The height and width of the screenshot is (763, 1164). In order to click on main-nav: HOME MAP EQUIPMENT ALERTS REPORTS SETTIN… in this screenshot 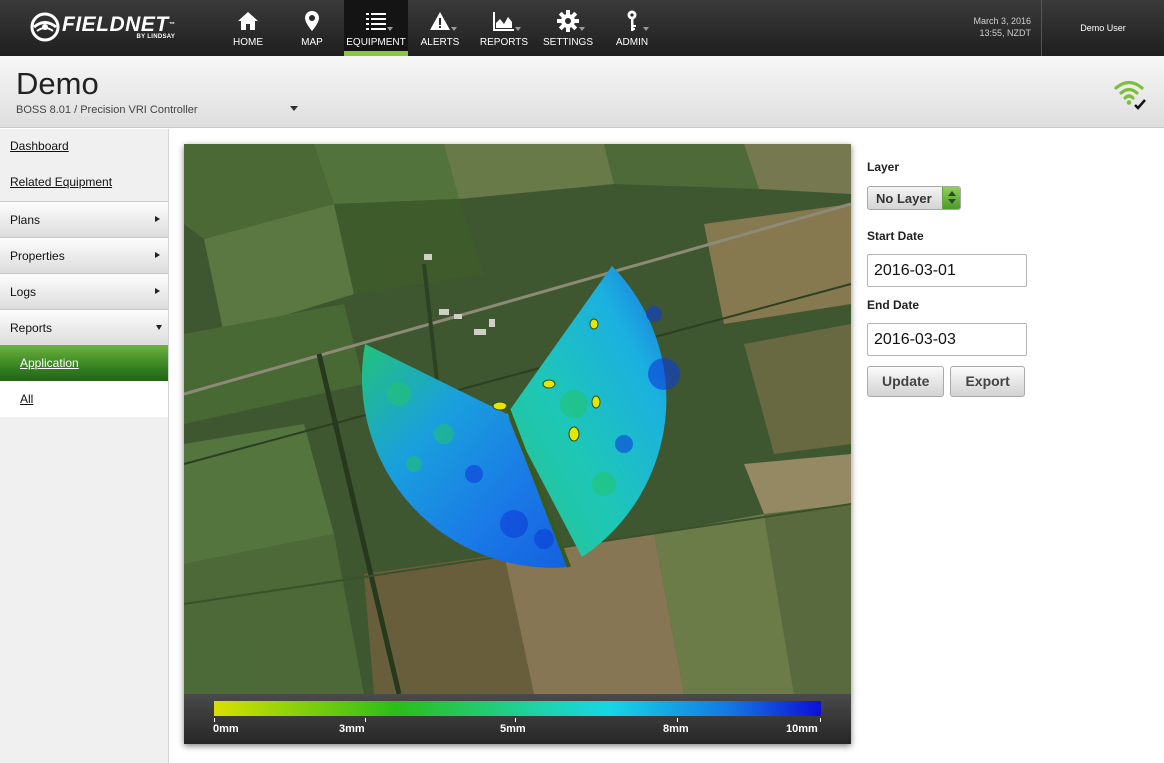, I will do `click(440, 28)`.